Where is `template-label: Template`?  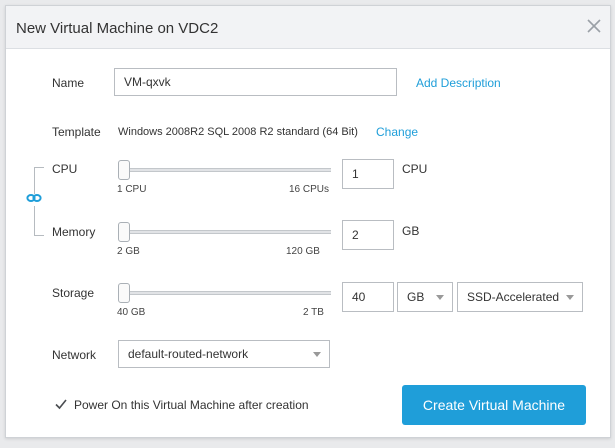 template-label: Template is located at coordinates (76, 132).